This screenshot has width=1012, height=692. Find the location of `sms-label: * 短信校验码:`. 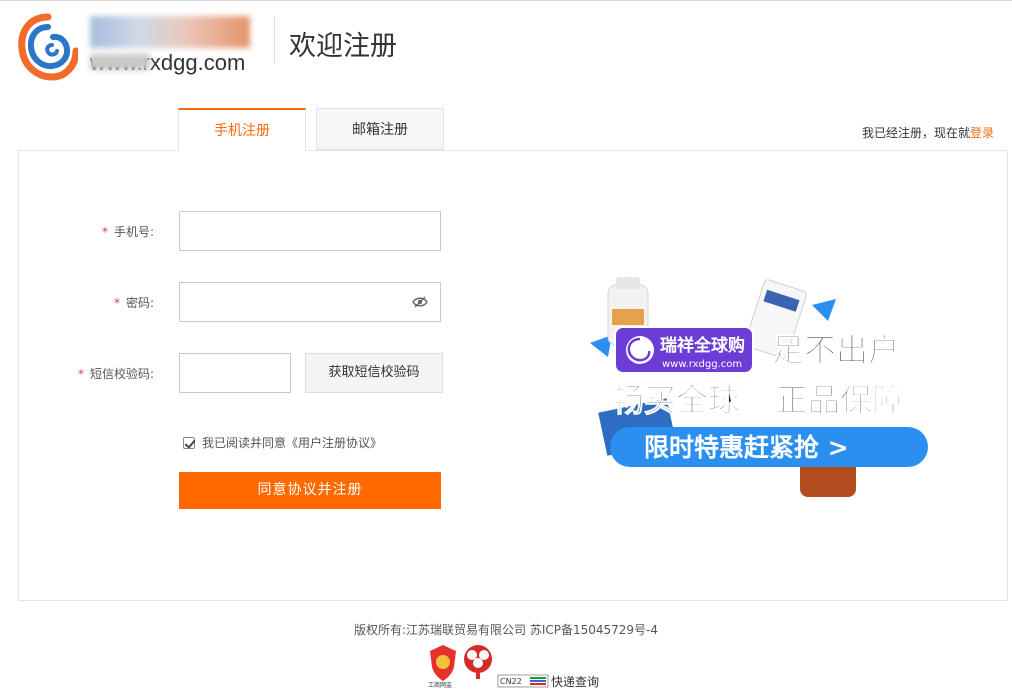

sms-label: * 短信校验码: is located at coordinates (84, 373).